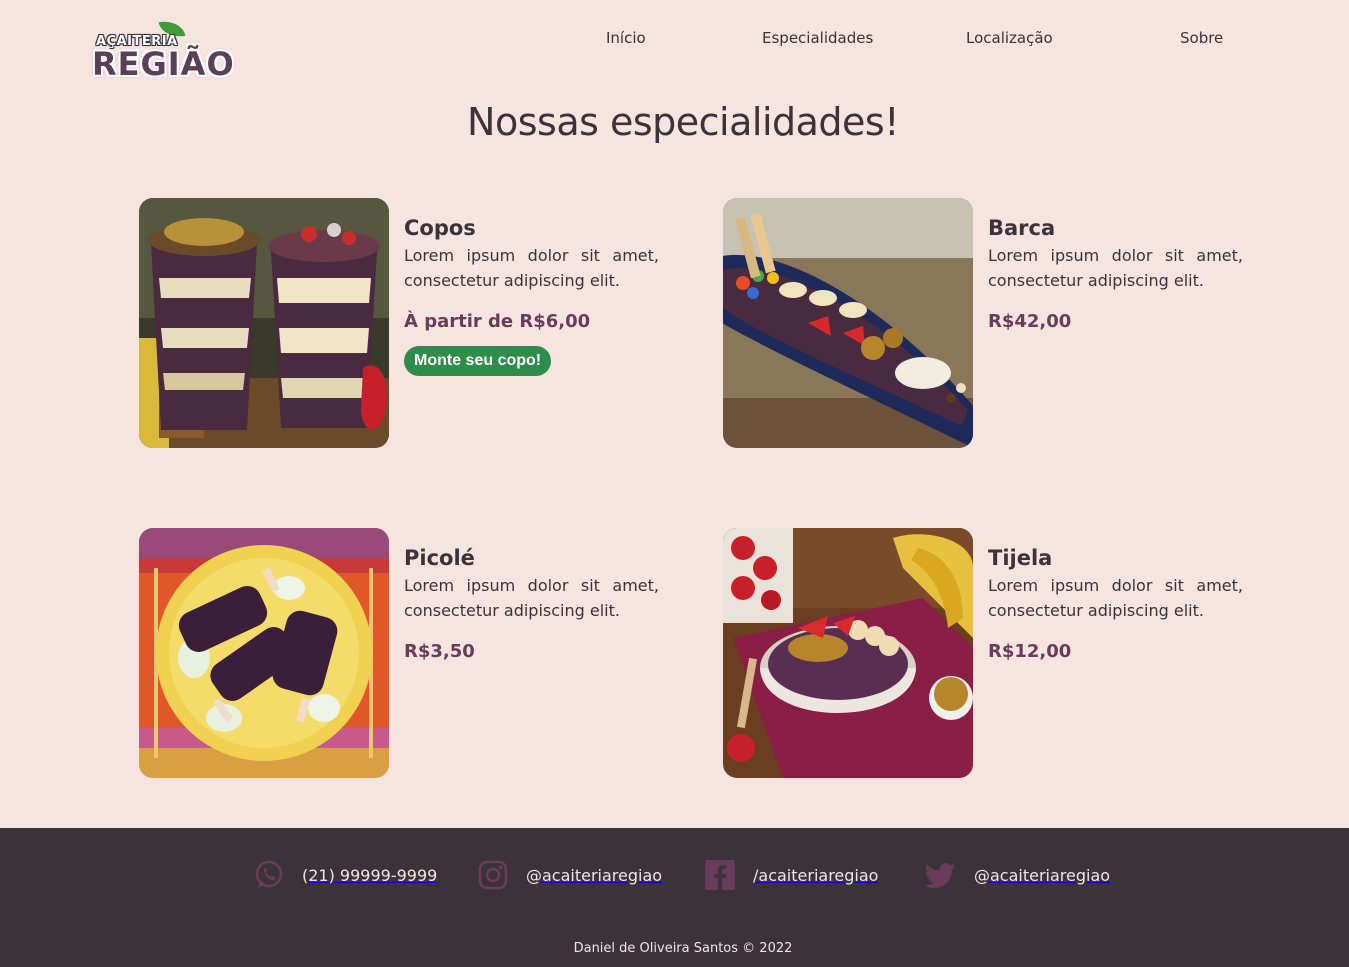 This screenshot has height=967, width=1349. Describe the element at coordinates (264, 653) in the screenshot. I see `acai-popsicles-photo` at that location.